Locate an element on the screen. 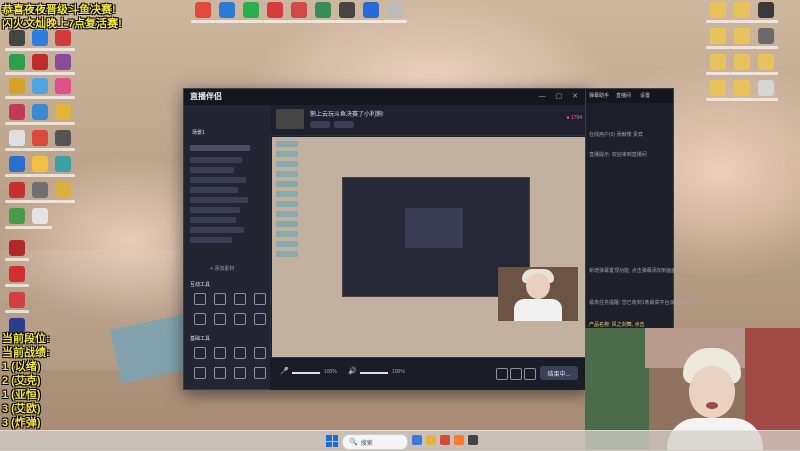 This screenshot has height=451, width=800. overlay-title-2: 闪火文灿晚上7点复活赛! is located at coordinates (62, 24).